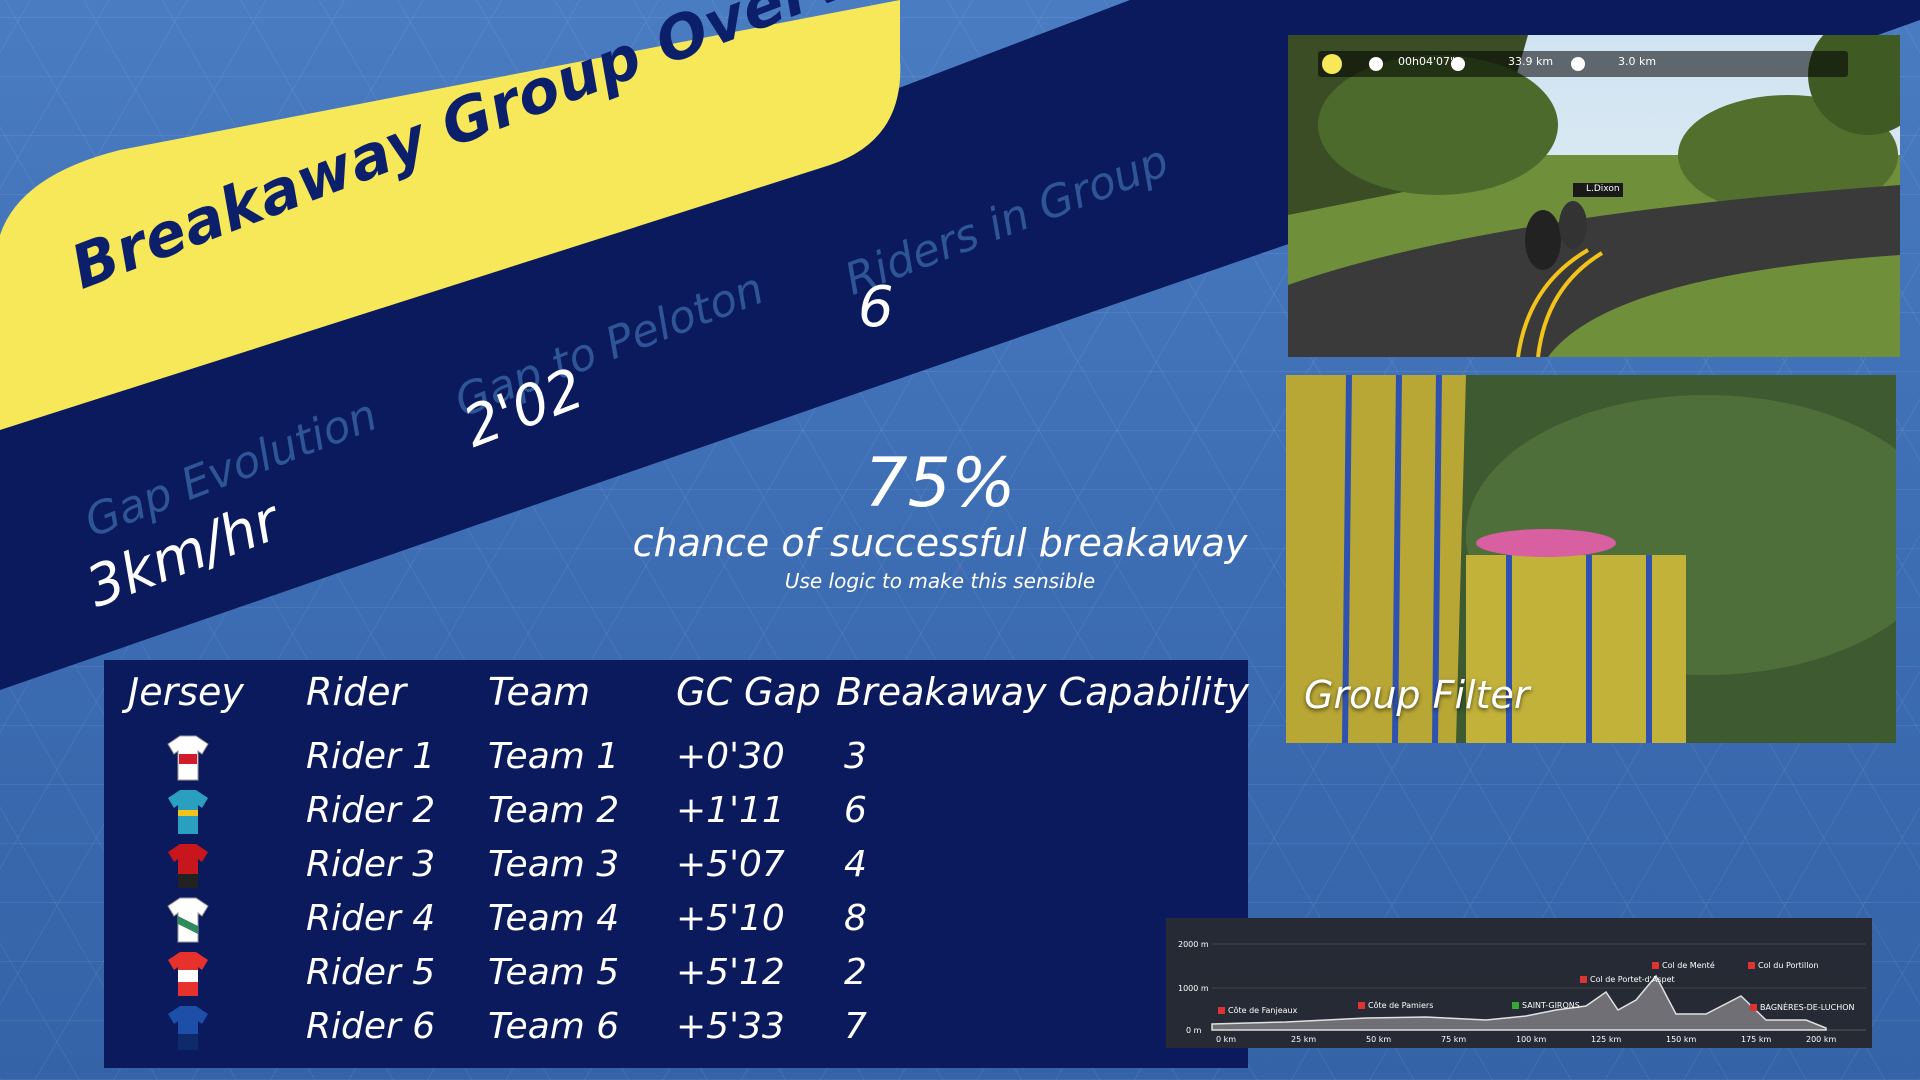 The image size is (1920, 1080). Describe the element at coordinates (1427, 61) in the screenshot. I see `hud-time: 00h04'07"` at that location.